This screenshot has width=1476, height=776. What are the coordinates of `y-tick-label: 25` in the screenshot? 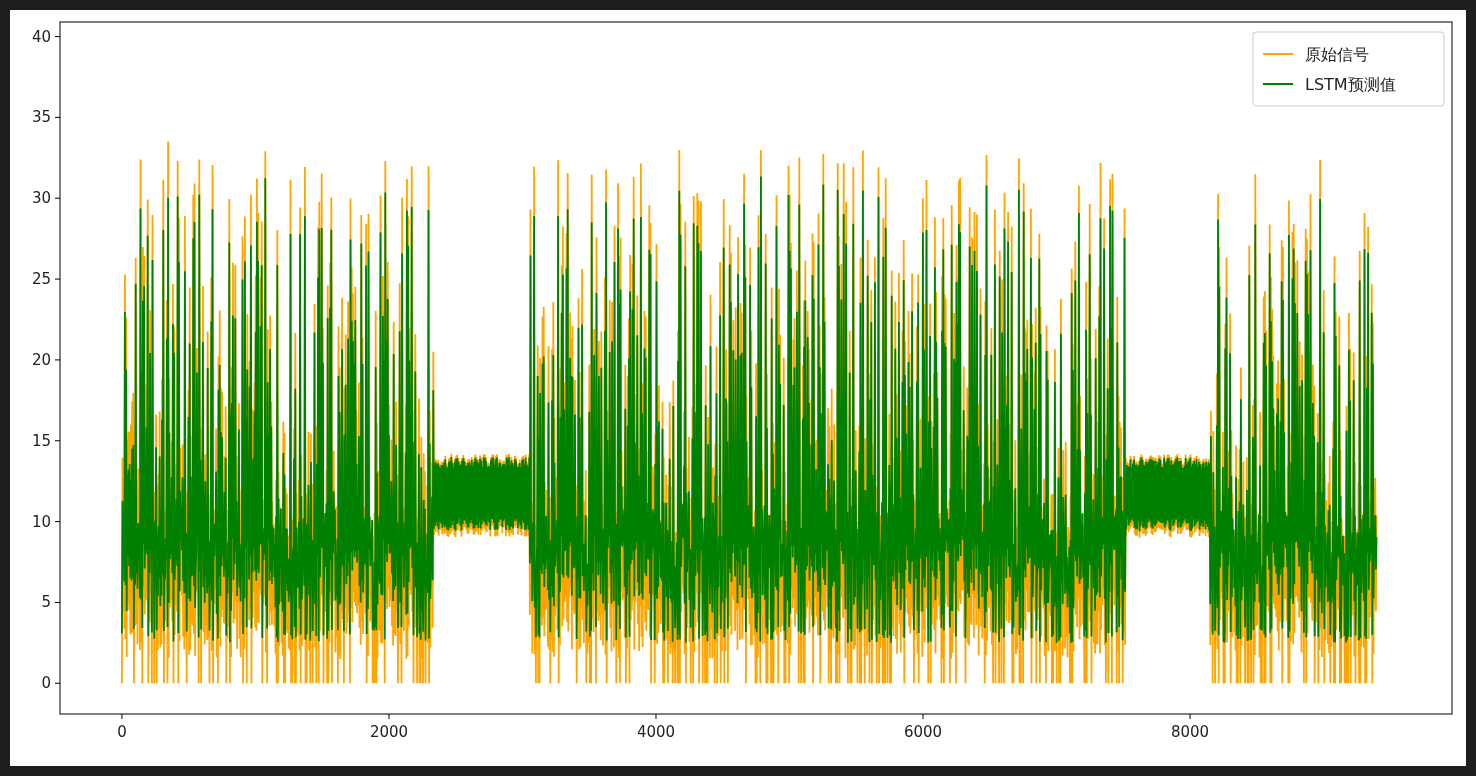 It's located at (41, 279).